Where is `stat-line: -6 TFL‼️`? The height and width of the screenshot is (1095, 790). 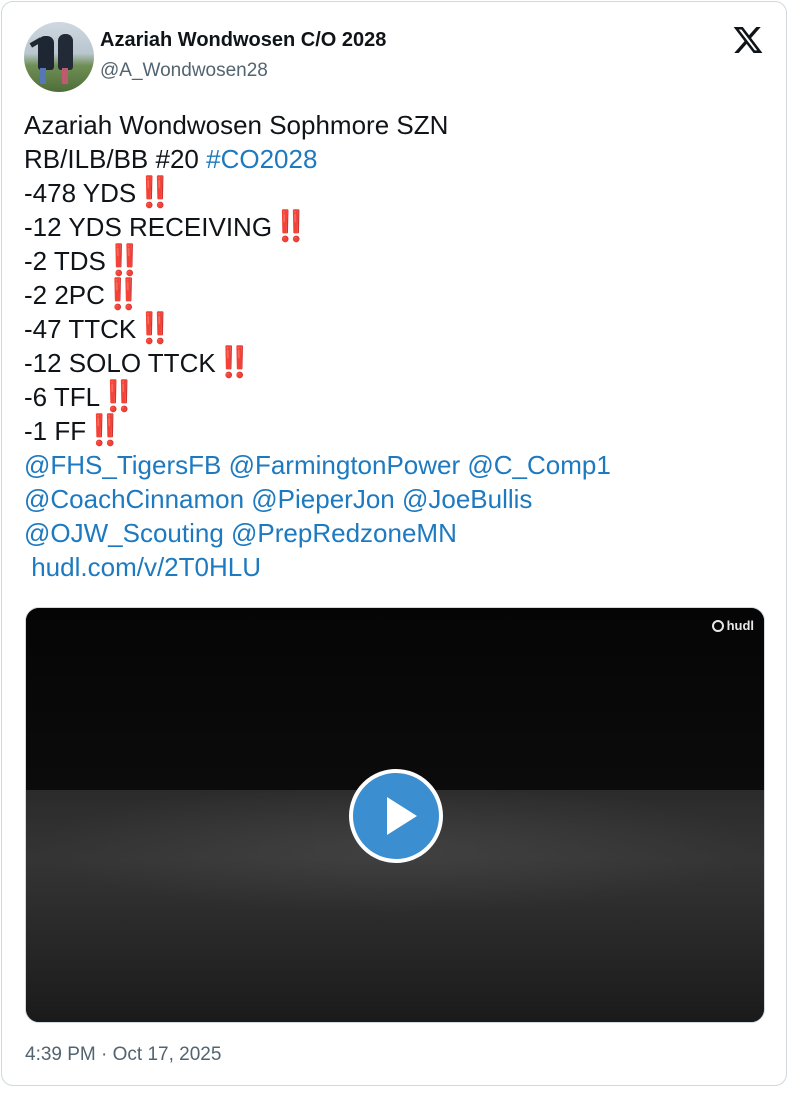 stat-line: -6 TFL‼️ is located at coordinates (394, 397).